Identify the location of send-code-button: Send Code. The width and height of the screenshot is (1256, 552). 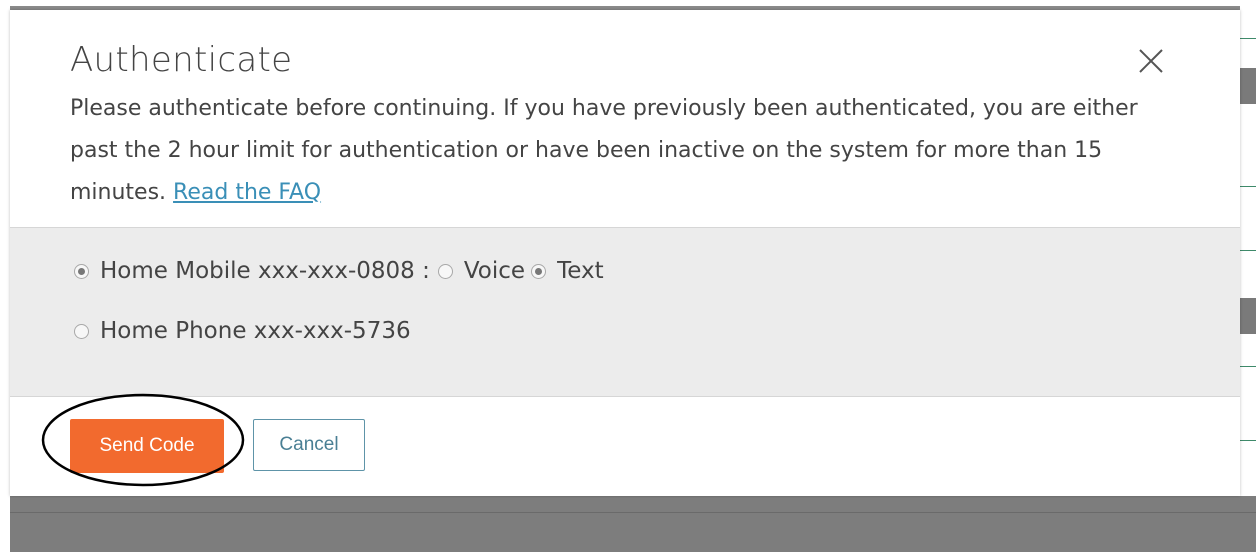
(147, 446).